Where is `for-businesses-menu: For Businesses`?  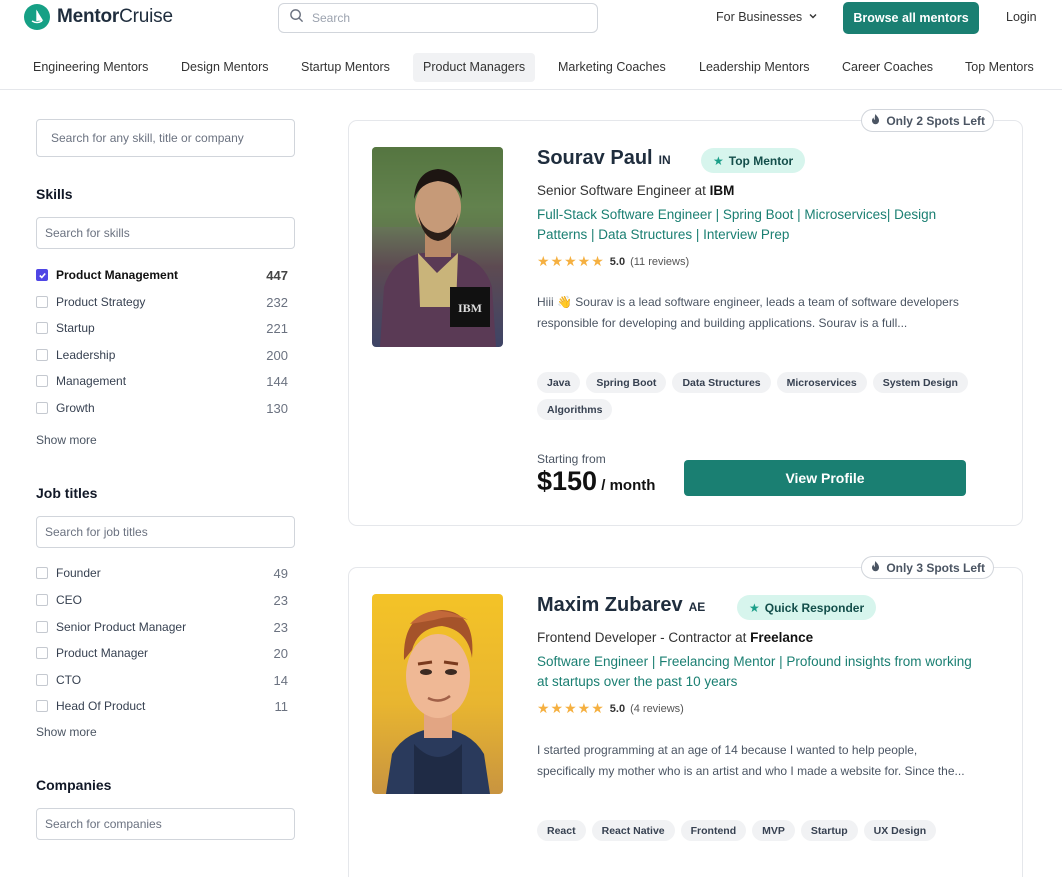
for-businesses-menu: For Businesses is located at coordinates (767, 17).